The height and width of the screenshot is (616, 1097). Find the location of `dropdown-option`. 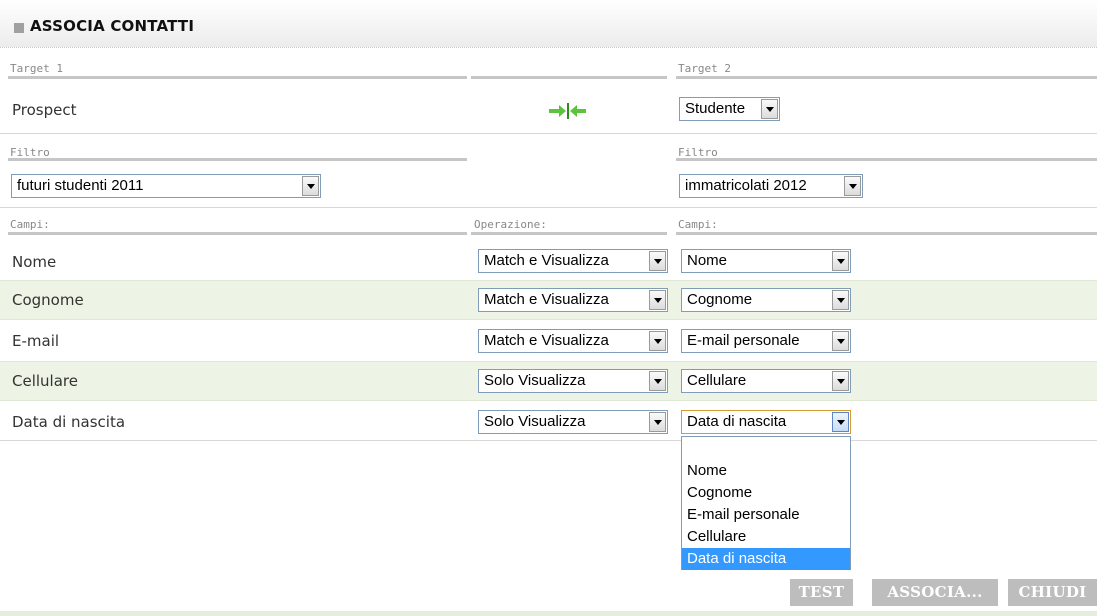

dropdown-option is located at coordinates (766, 449).